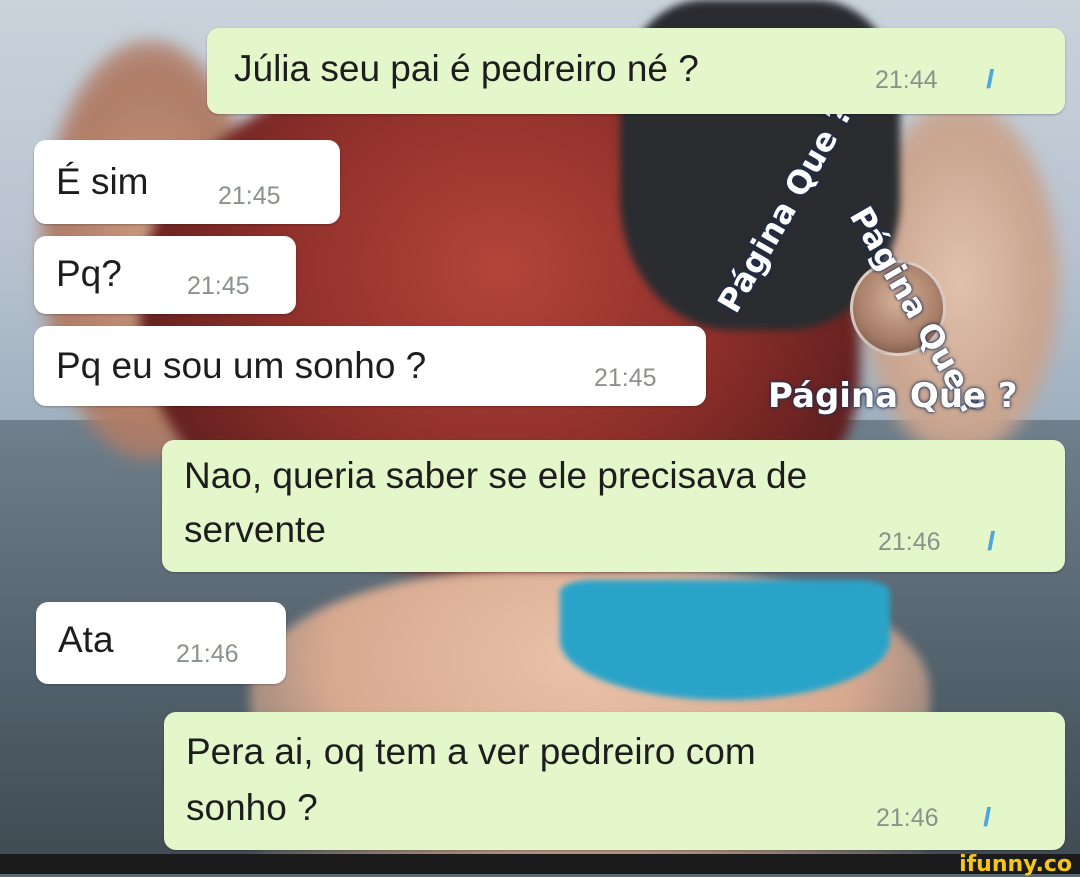 The width and height of the screenshot is (1080, 877). Describe the element at coordinates (471, 751) in the screenshot. I see `message-text-line-1: Pera ai, oq tem a ver pedreiro com` at that location.